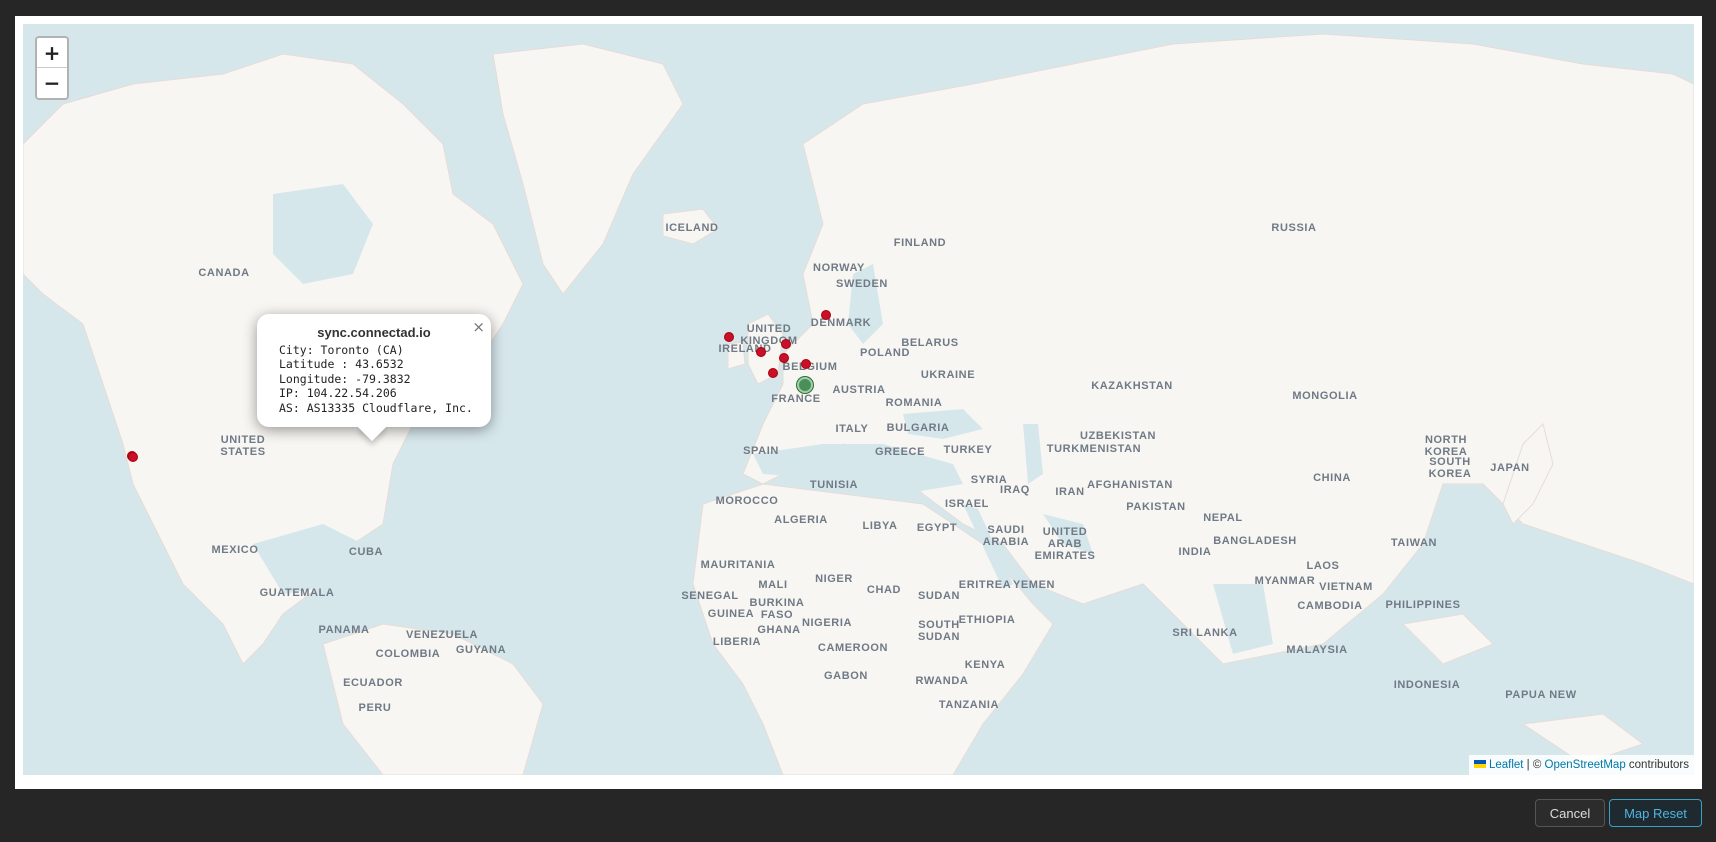 The height and width of the screenshot is (842, 1716). I want to click on country-label: CAMEROON, so click(853, 648).